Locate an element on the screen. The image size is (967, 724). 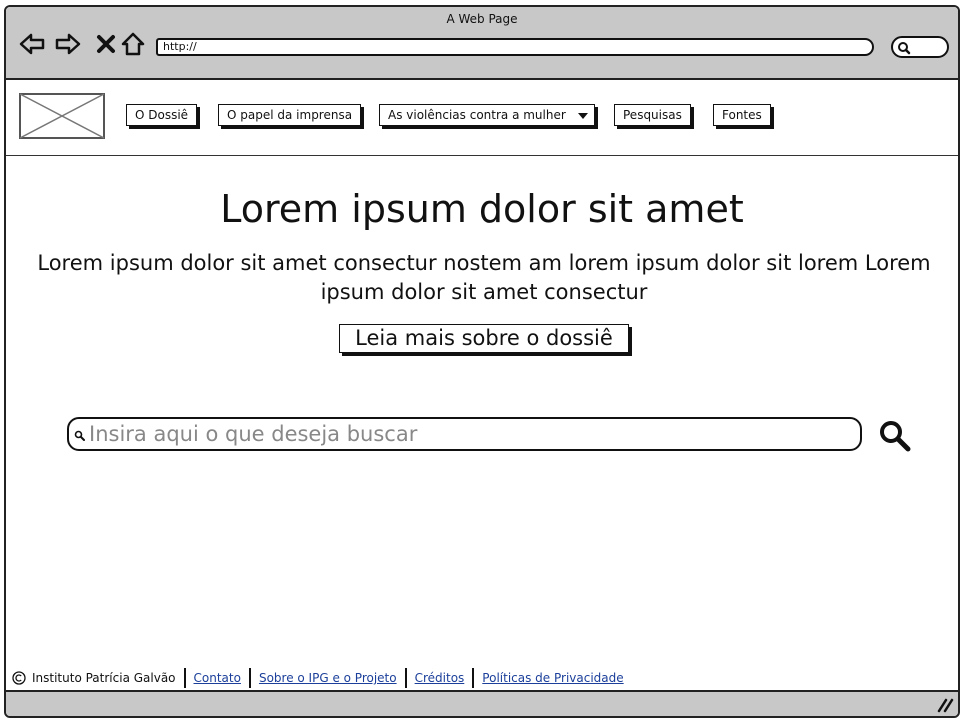
footer-copyright: Instituto Patrícia Galvão is located at coordinates (98, 678).